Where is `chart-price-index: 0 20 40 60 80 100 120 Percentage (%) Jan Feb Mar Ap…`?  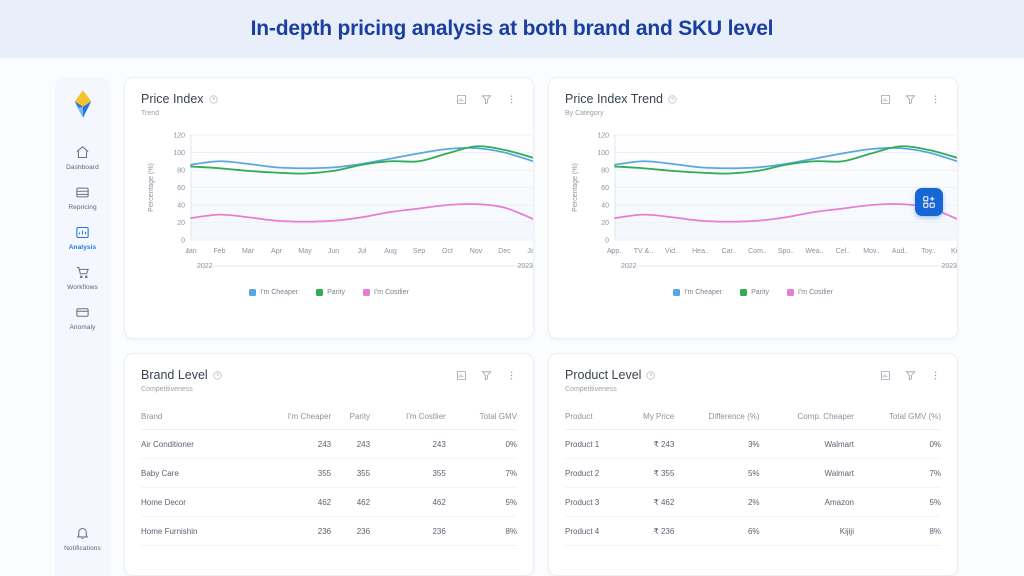
chart-price-index: 0 20 40 60 80 100 120 Percentage (%) Jan Feb Mar Ap… is located at coordinates (337, 207).